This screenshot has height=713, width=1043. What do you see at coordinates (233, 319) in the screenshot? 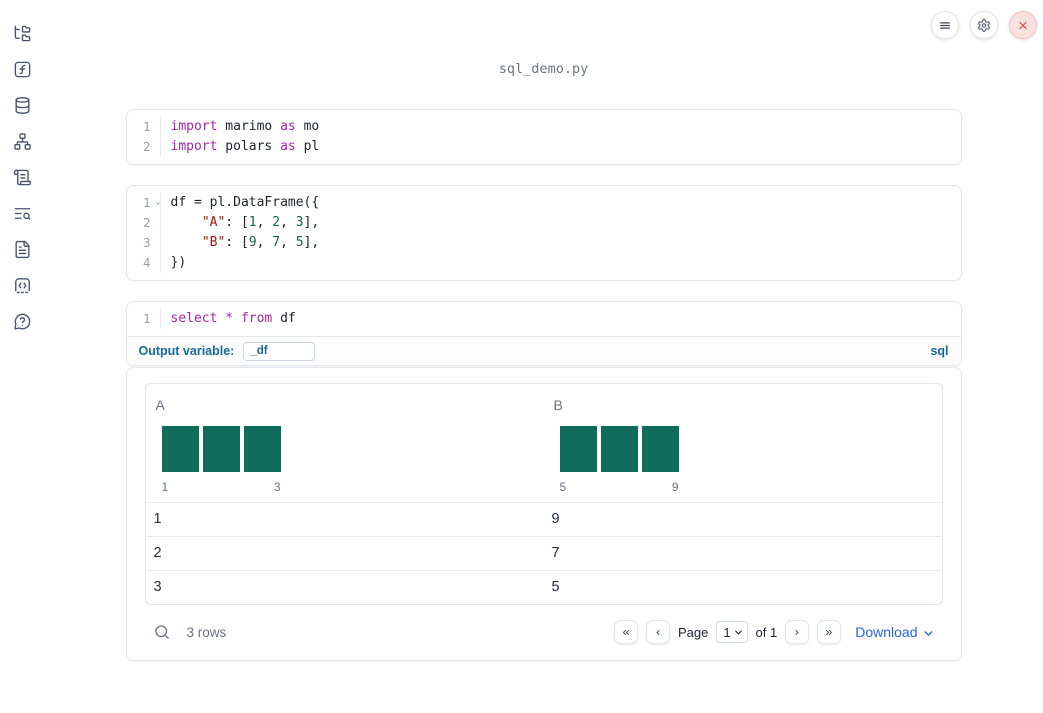
I see `code-line: select * from df` at bounding box center [233, 319].